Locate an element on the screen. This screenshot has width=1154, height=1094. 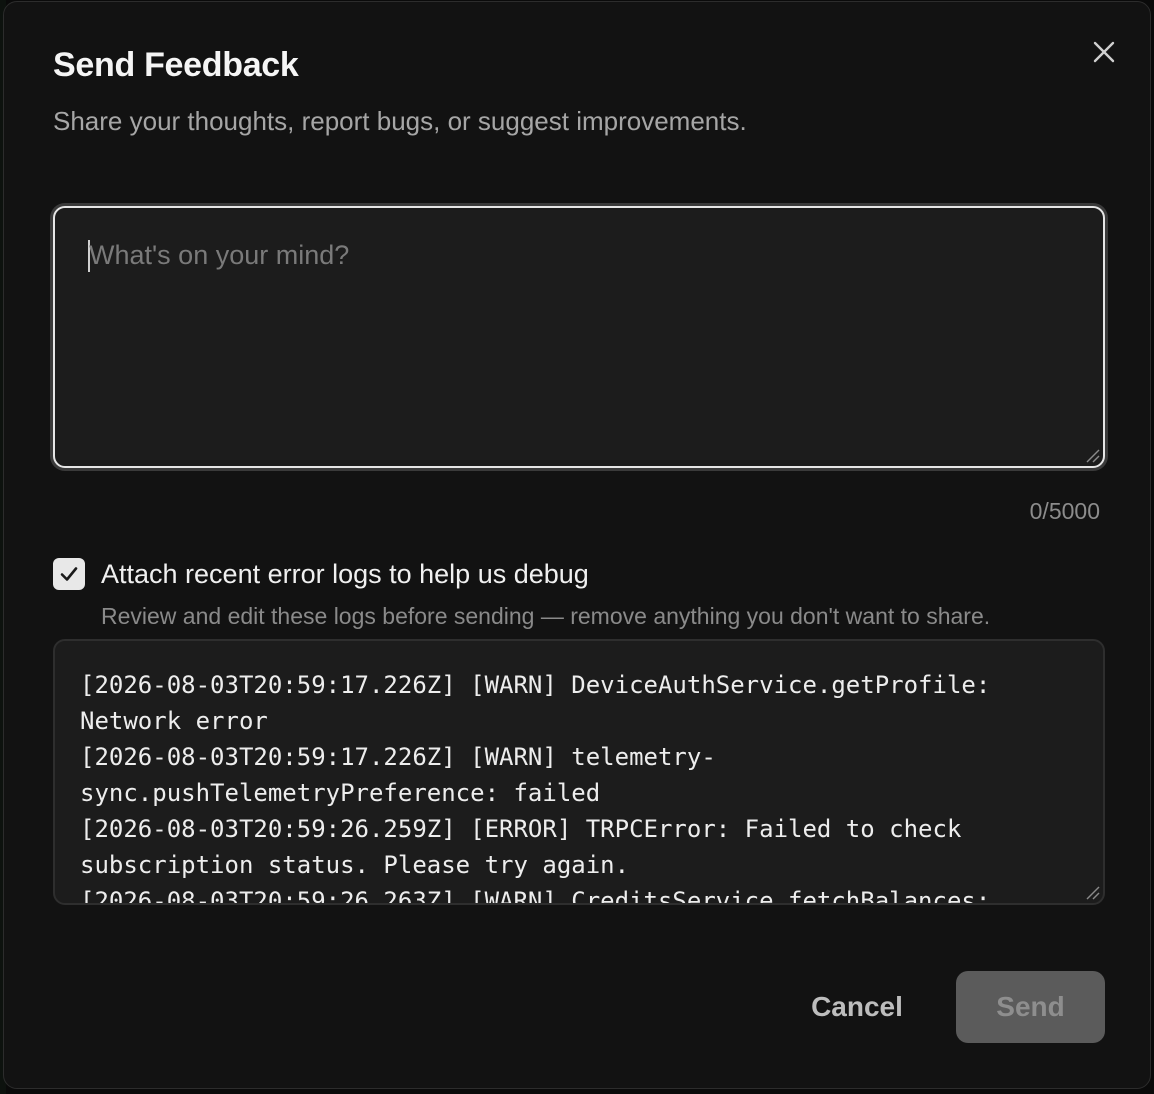
log-line: subscription status. Please try again. is located at coordinates (355, 865).